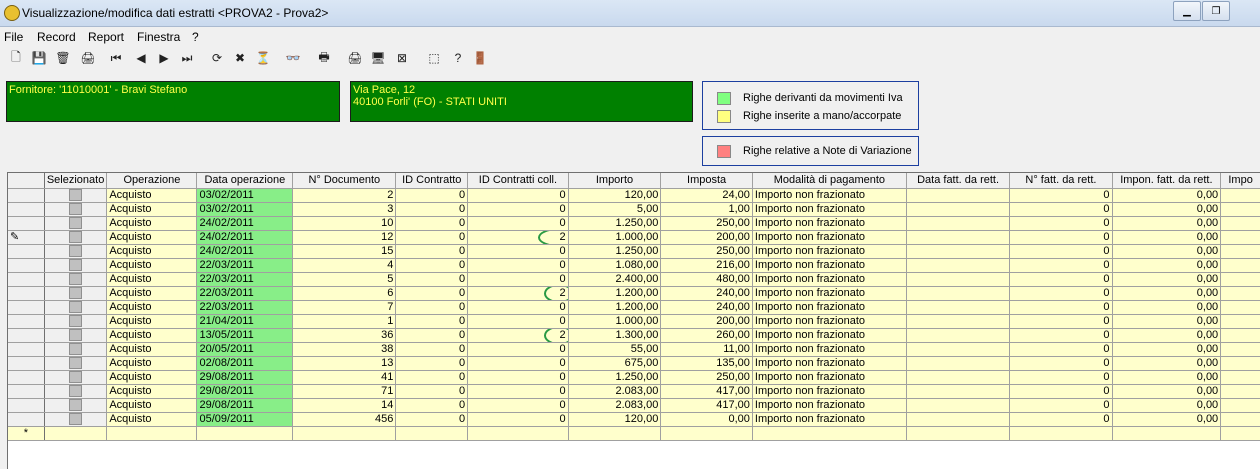  I want to click on cell-data-operazione: 13/05/2011, so click(245, 335).